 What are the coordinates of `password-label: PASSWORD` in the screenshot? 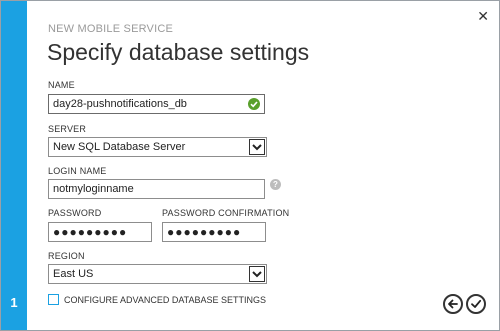 It's located at (75, 213).